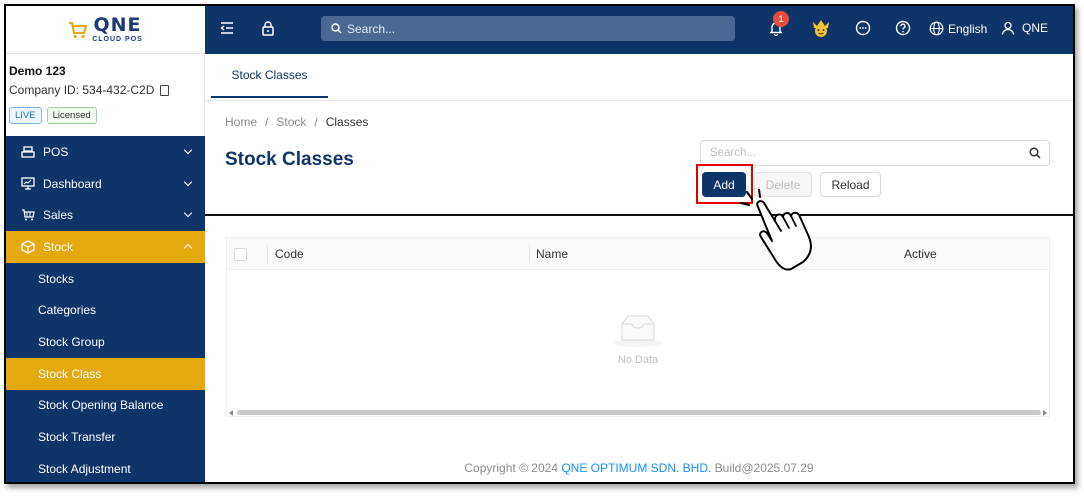 Image resolution: width=1084 pixels, height=497 pixels. Describe the element at coordinates (28, 247) in the screenshot. I see `stock-box-icon` at that location.